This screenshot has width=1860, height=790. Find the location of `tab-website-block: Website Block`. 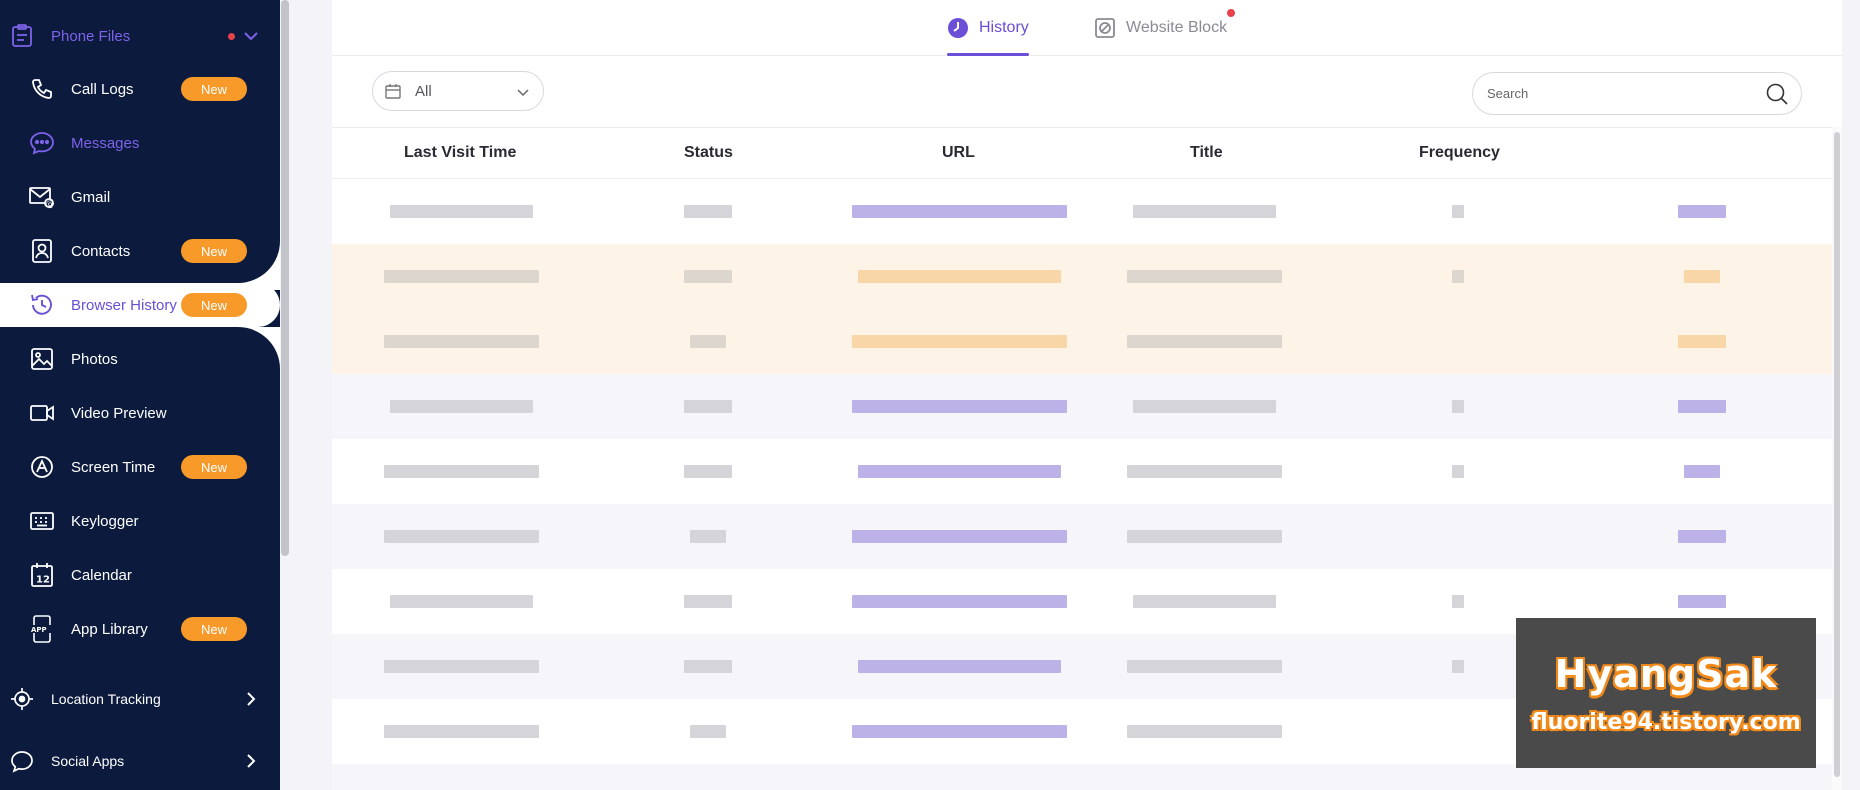

tab-website-block: Website Block is located at coordinates (1165, 28).